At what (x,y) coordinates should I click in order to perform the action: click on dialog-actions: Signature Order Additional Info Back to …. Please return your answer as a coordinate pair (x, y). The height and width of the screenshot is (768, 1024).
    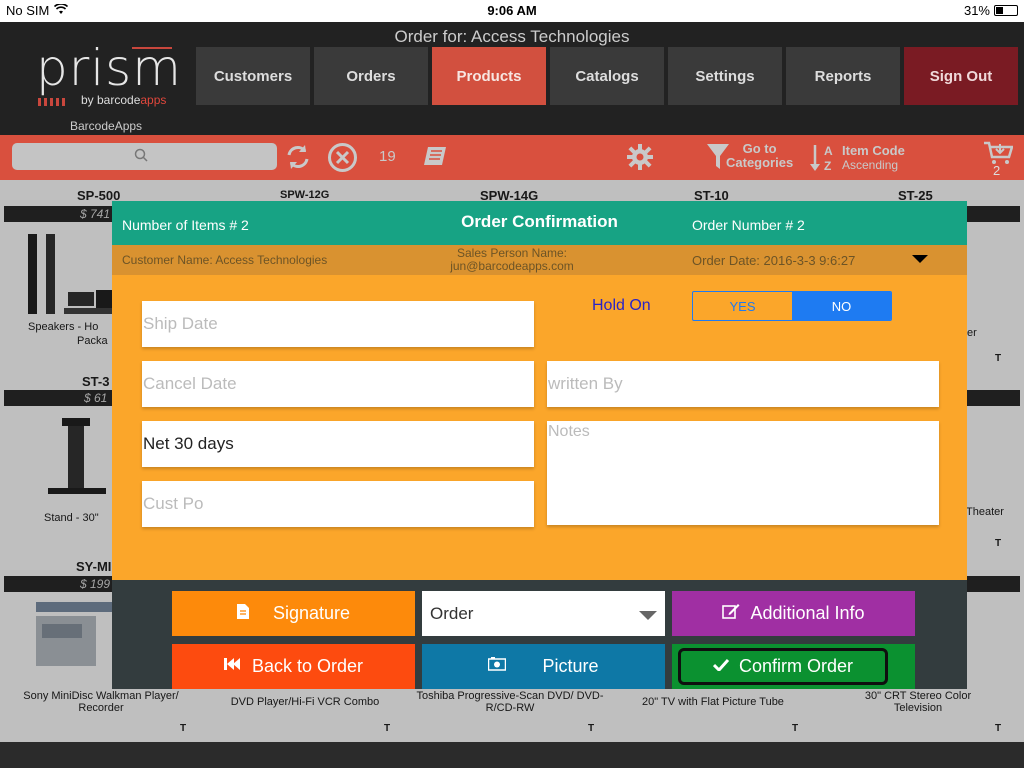
    Looking at the image, I should click on (539, 634).